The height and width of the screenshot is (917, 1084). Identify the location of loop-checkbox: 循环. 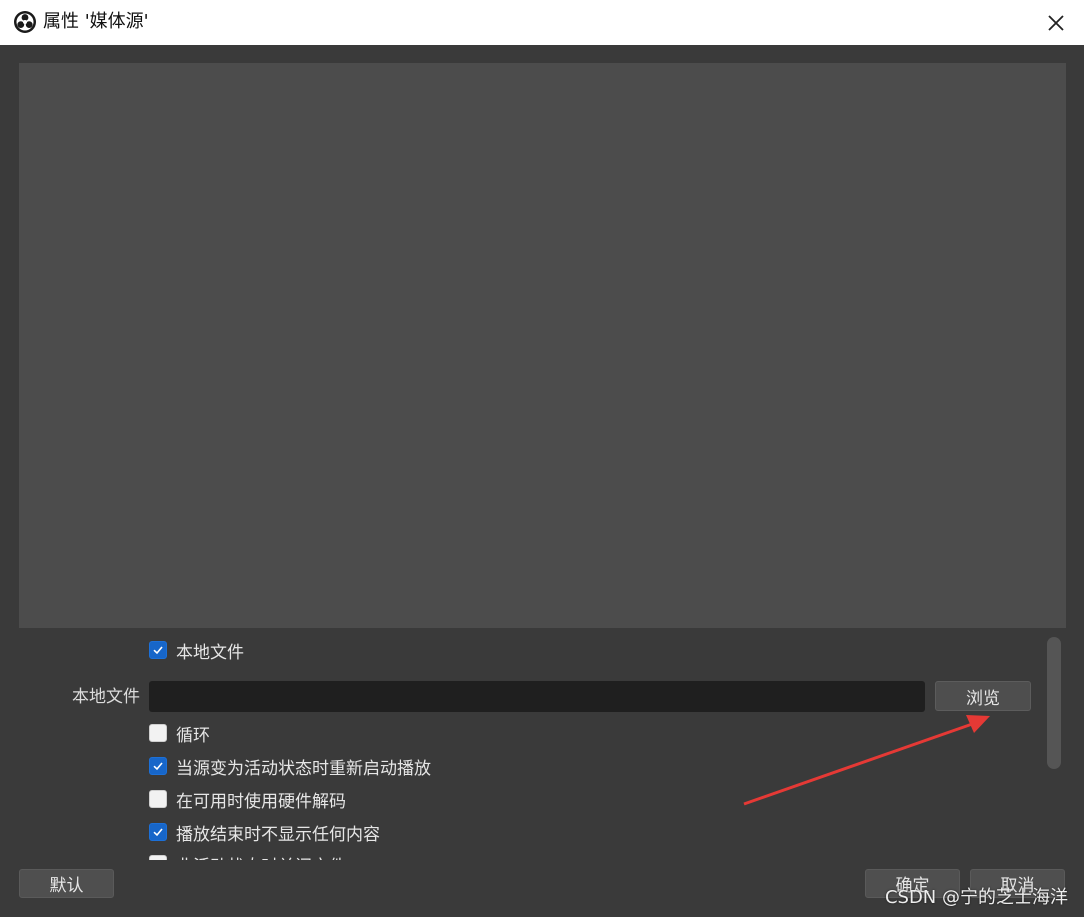
(179, 733).